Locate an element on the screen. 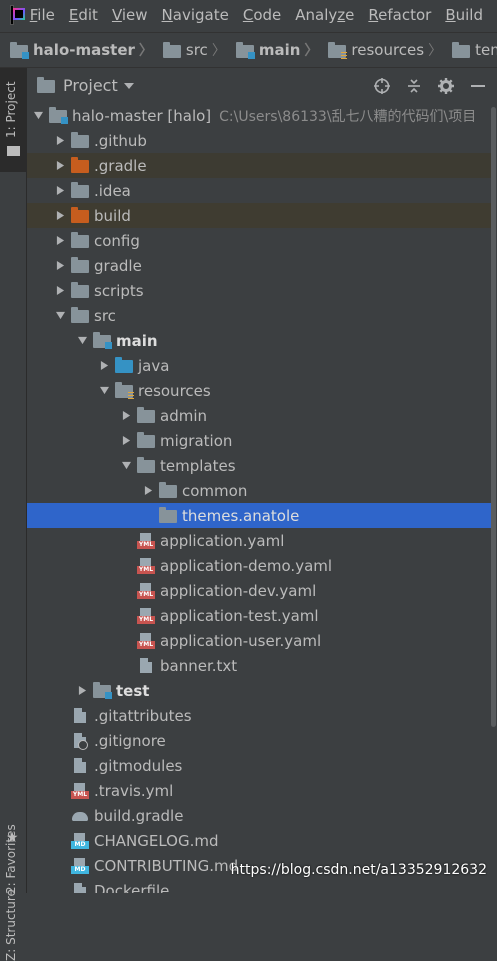  tree-row: .github is located at coordinates (259, 140).